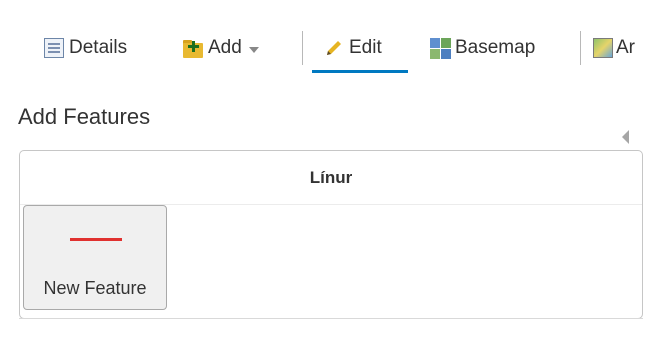 The width and height of the screenshot is (662, 350). Describe the element at coordinates (84, 116) in the screenshot. I see `panel-title: Add Features` at that location.